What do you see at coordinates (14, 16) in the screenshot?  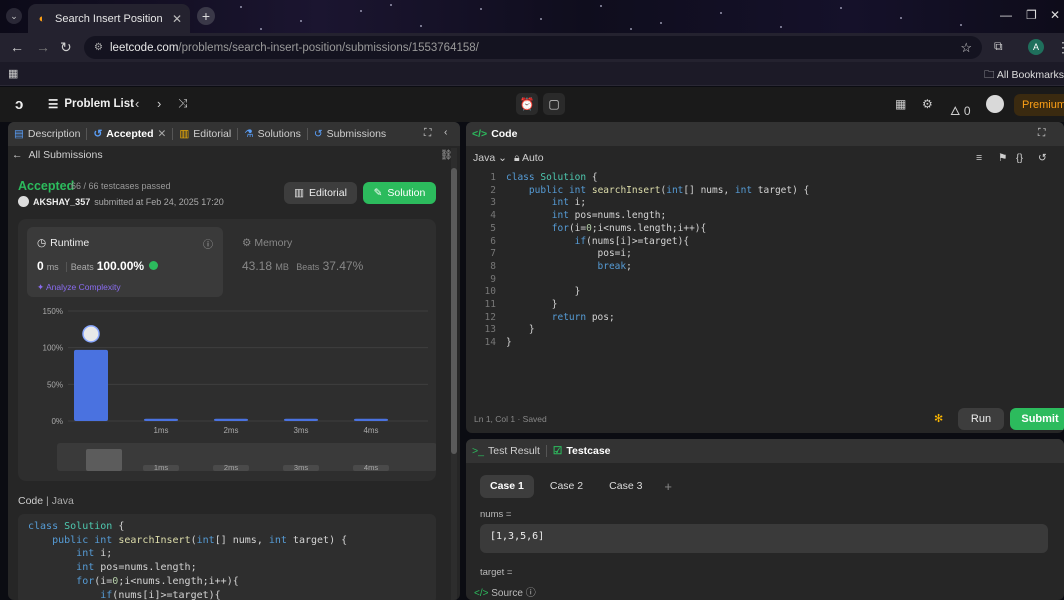 I see `tab-search-icon: ⌄` at bounding box center [14, 16].